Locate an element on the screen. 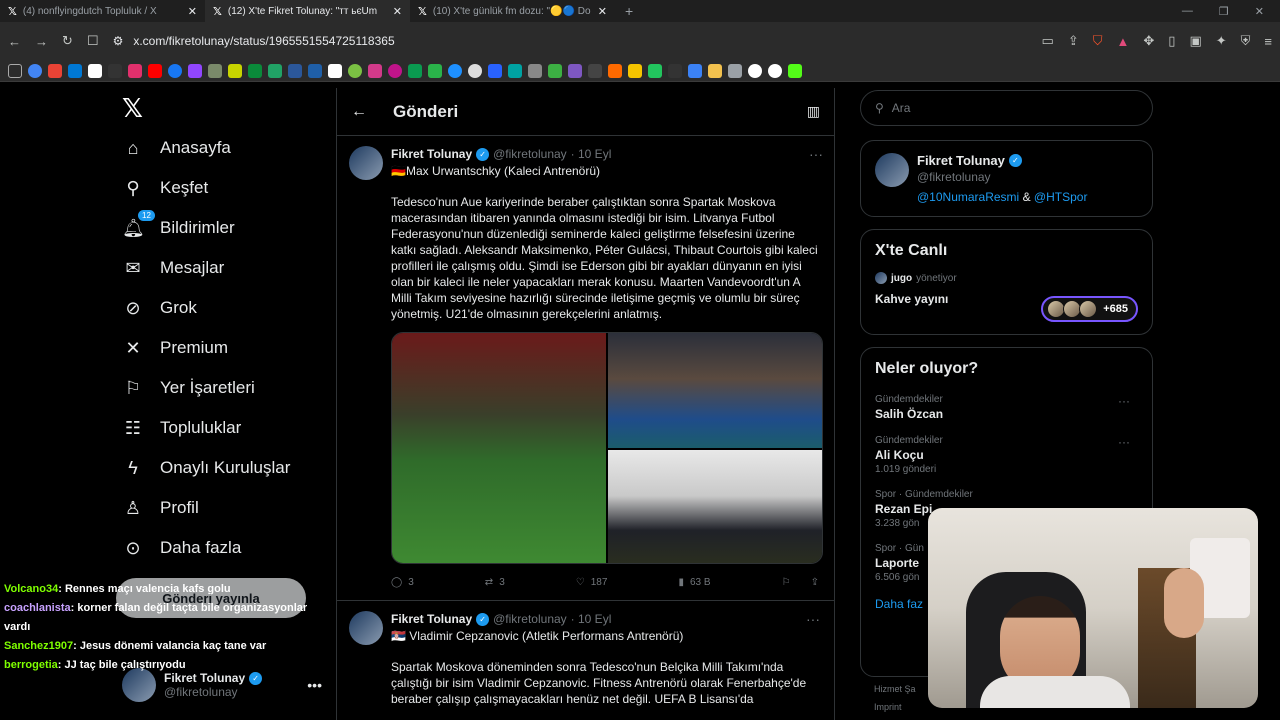 The width and height of the screenshot is (1280, 720). reload-icon: ↻ is located at coordinates (67, 41).